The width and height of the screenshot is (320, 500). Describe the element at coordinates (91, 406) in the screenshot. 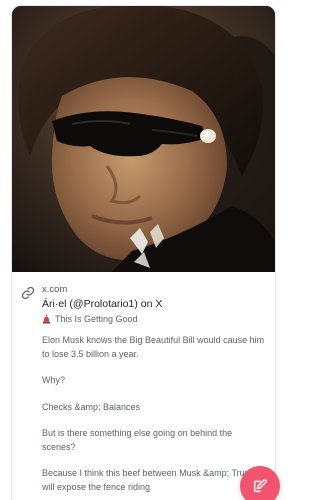

I see `post-paragraph: Checks &amp; Balances` at that location.